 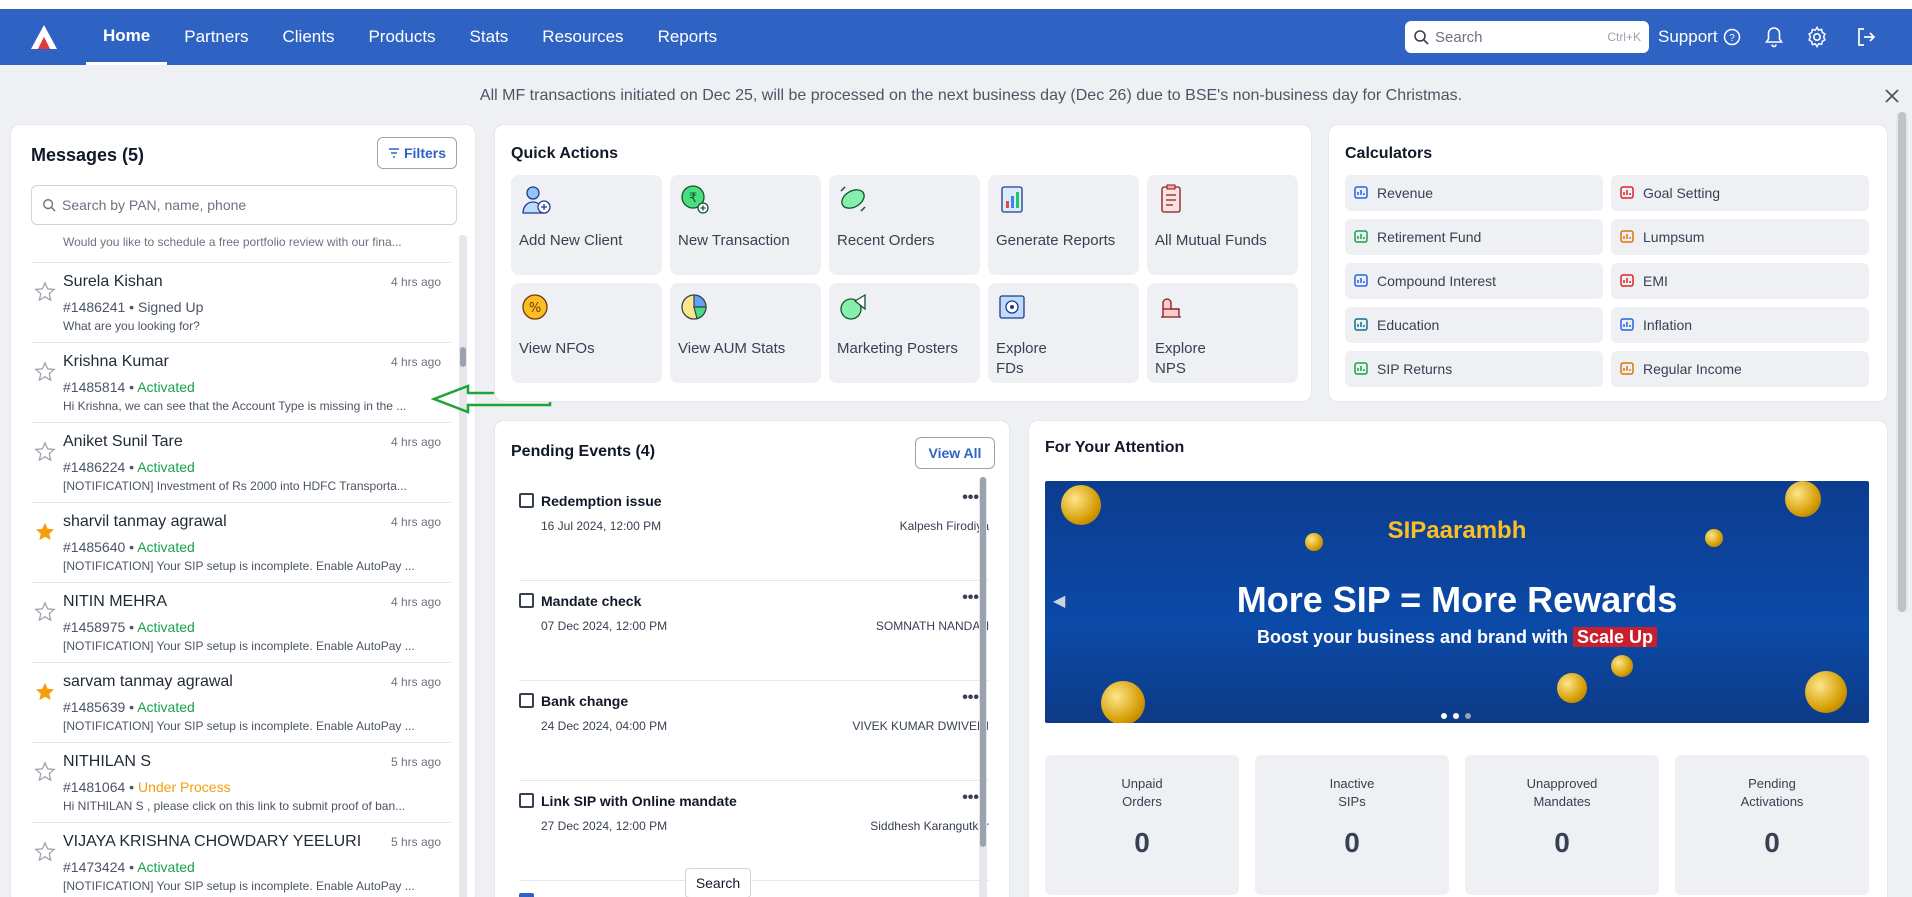 What do you see at coordinates (745, 225) in the screenshot?
I see `quick-action-new-transaction: ₹ New Transaction` at bounding box center [745, 225].